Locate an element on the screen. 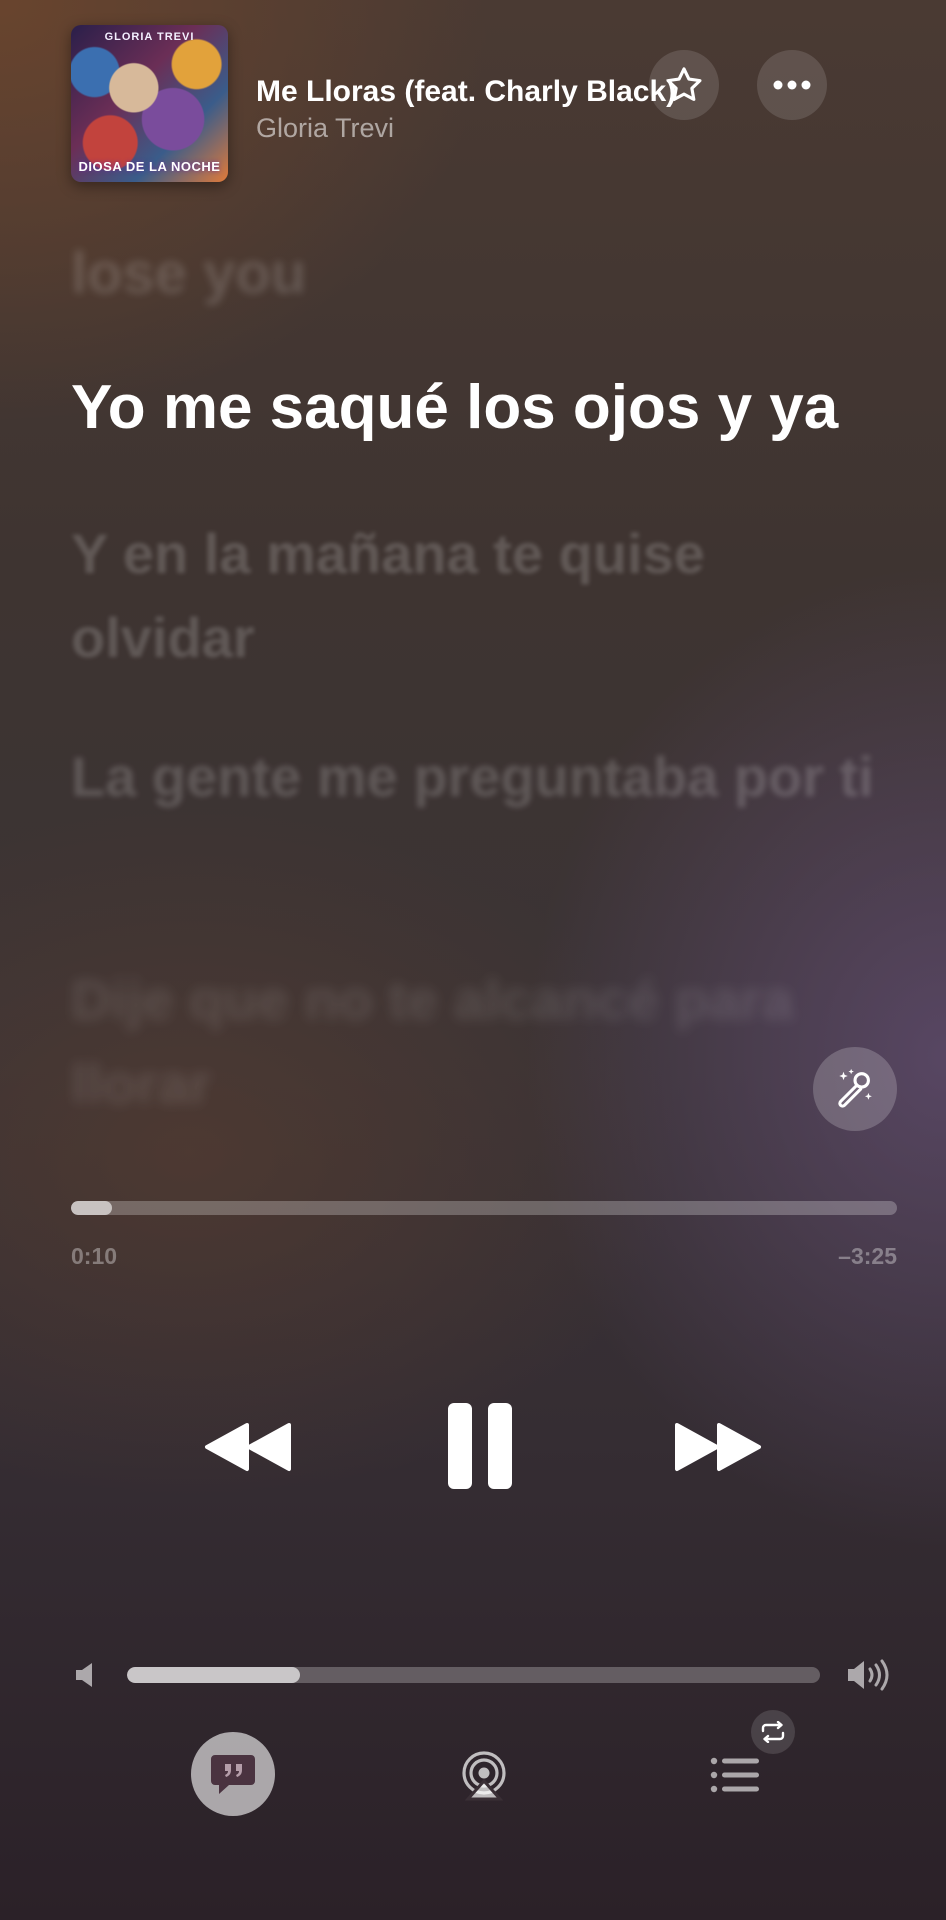 The image size is (946, 1920). forward-button is located at coordinates (718, 1447).